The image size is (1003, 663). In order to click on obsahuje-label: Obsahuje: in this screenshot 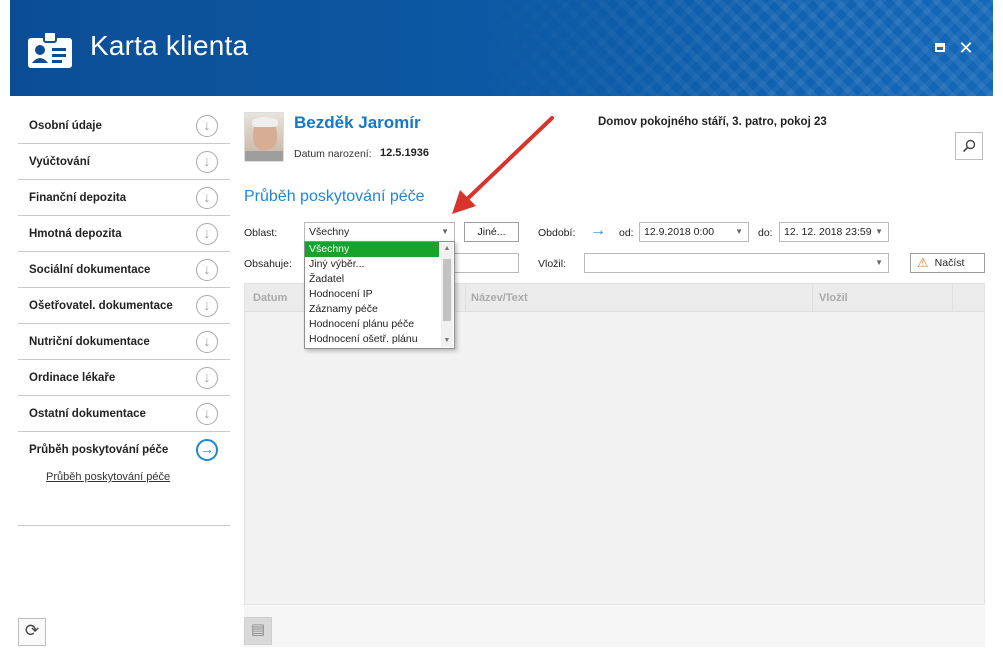, I will do `click(268, 264)`.